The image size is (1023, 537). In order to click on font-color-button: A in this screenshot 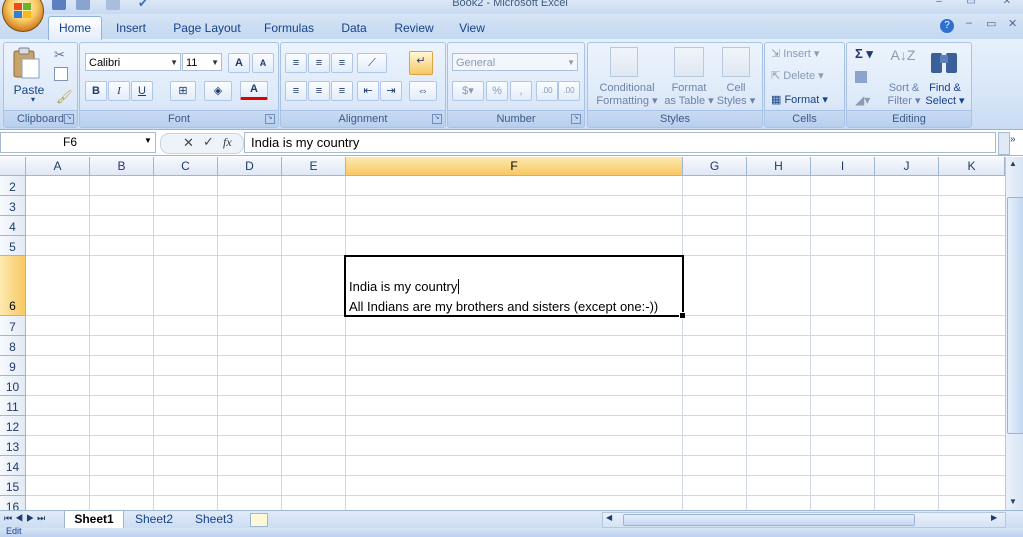, I will do `click(254, 90)`.